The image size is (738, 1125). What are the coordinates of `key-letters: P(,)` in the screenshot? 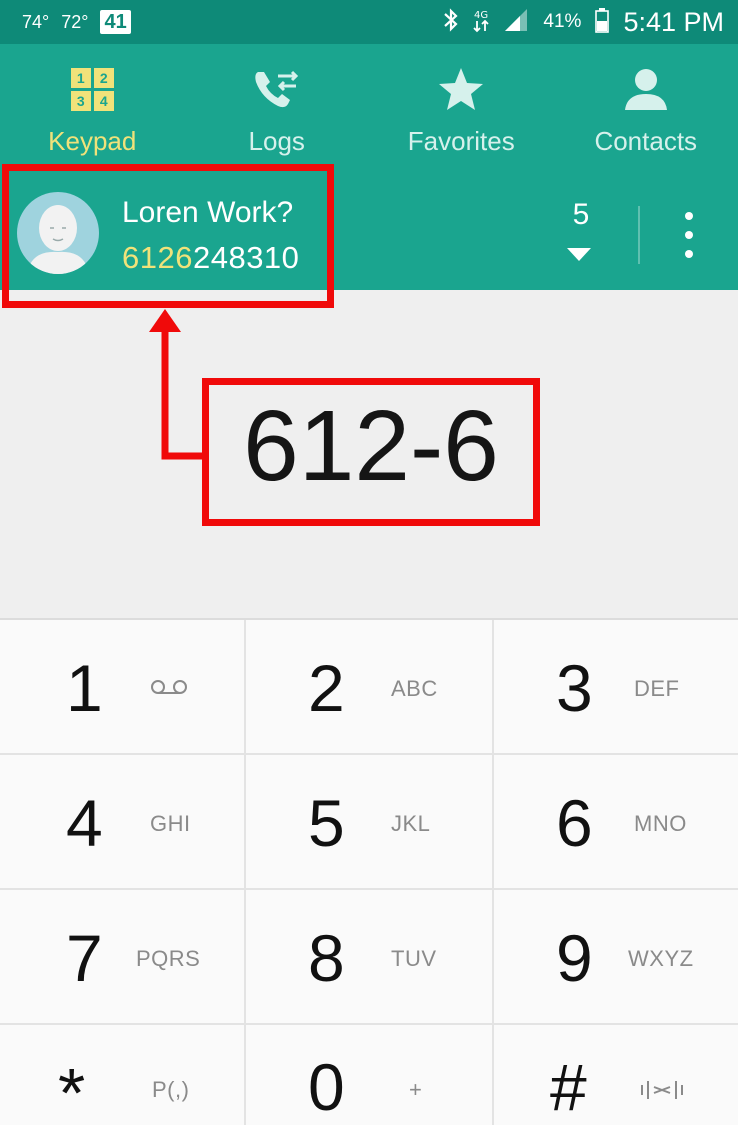 It's located at (171, 1089).